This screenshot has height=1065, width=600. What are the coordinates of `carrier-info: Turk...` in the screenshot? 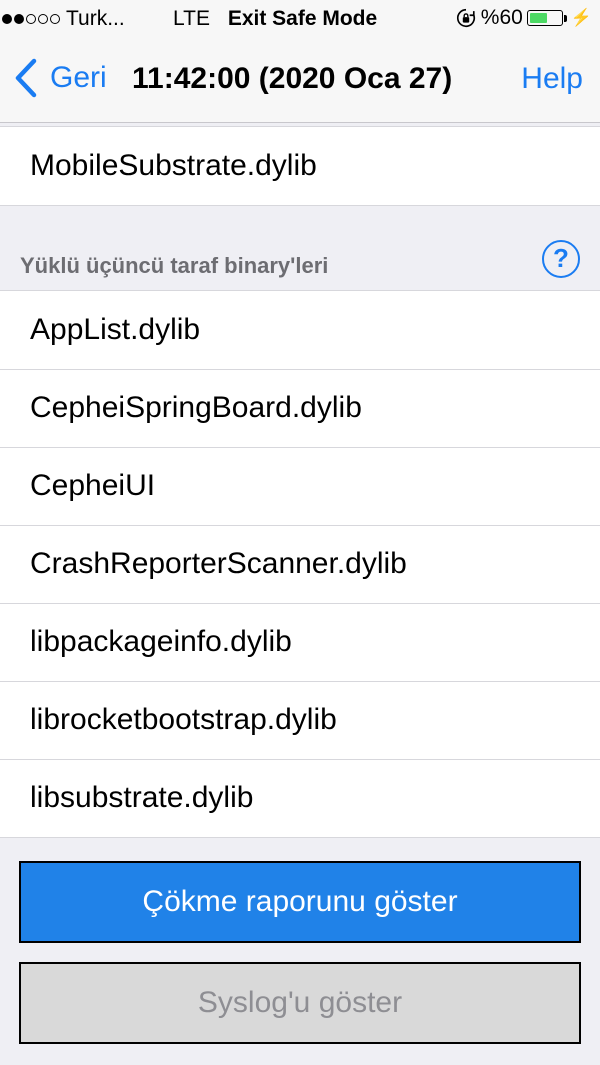 It's located at (63, 19).